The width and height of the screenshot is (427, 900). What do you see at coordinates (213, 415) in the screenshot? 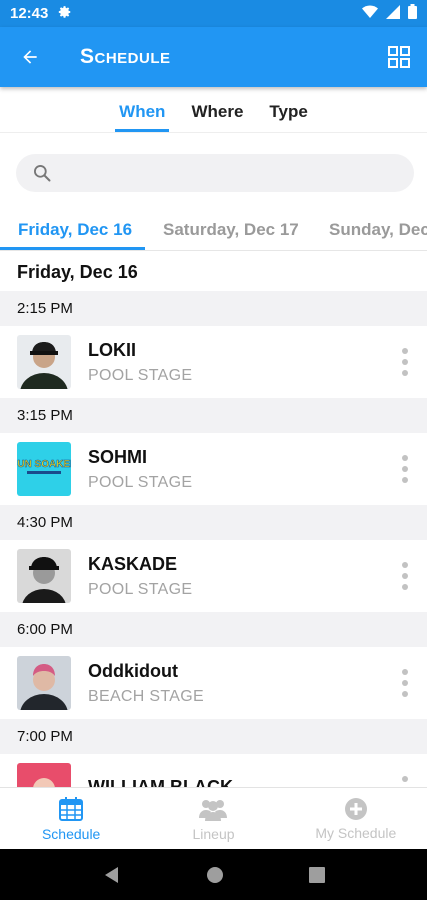
I see `time-header: 3:15 PM` at bounding box center [213, 415].